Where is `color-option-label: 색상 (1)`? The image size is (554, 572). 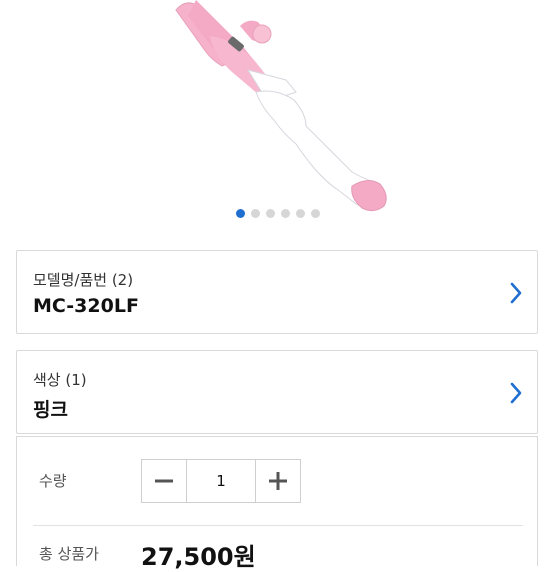 color-option-label: 색상 (1) is located at coordinates (60, 380).